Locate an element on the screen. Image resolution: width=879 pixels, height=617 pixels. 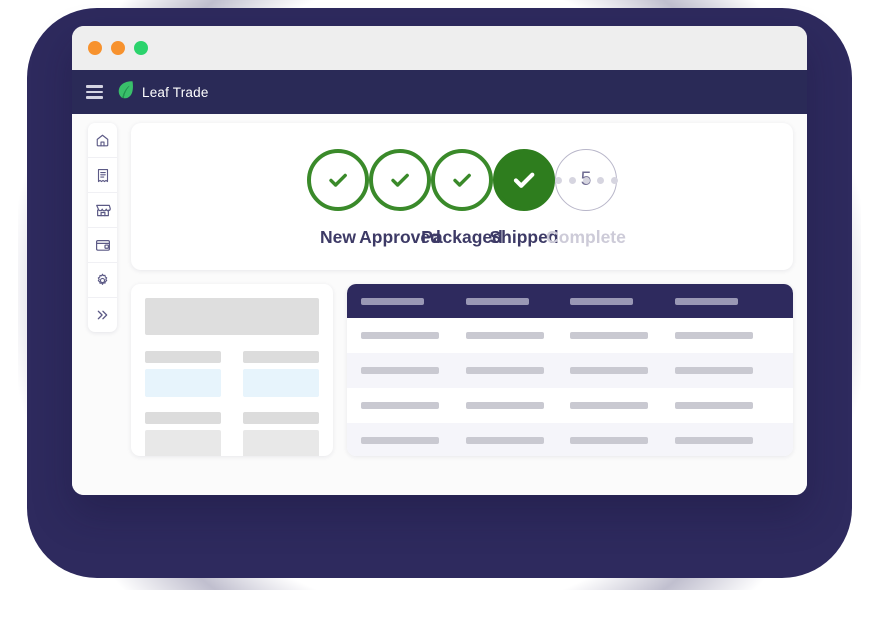
order-stepper: New Approved Packaged Shipped Complete is located at coordinates (462, 198).